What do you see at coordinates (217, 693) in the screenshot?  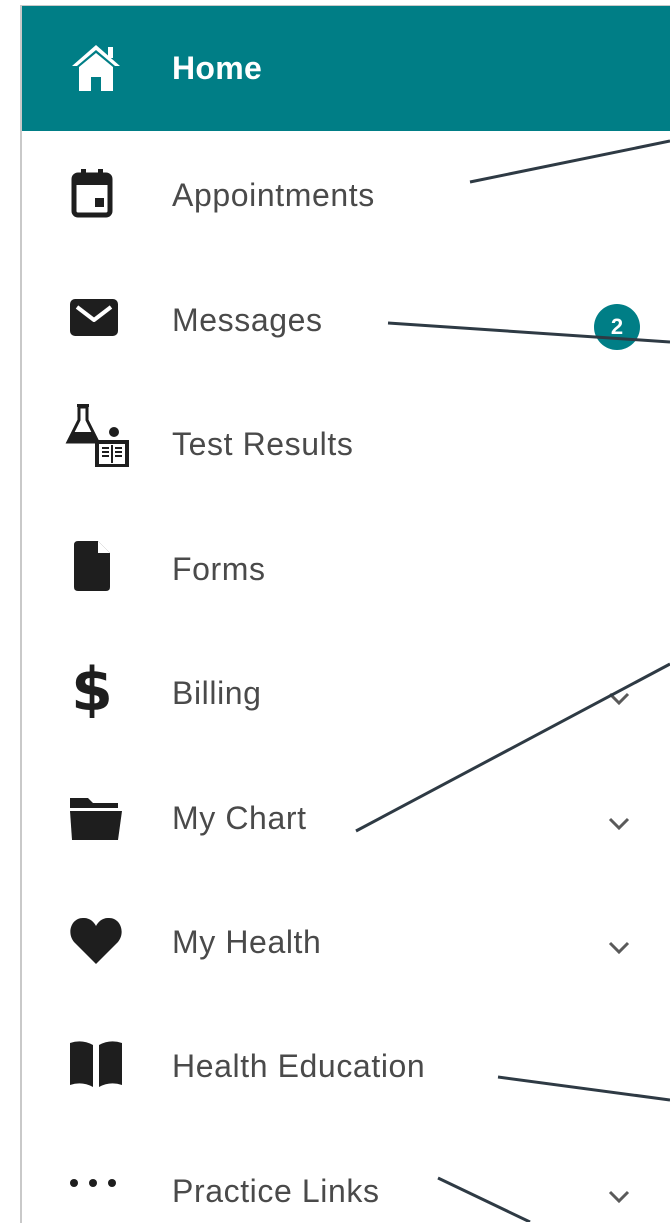 I see `nav-item-label: Billing` at bounding box center [217, 693].